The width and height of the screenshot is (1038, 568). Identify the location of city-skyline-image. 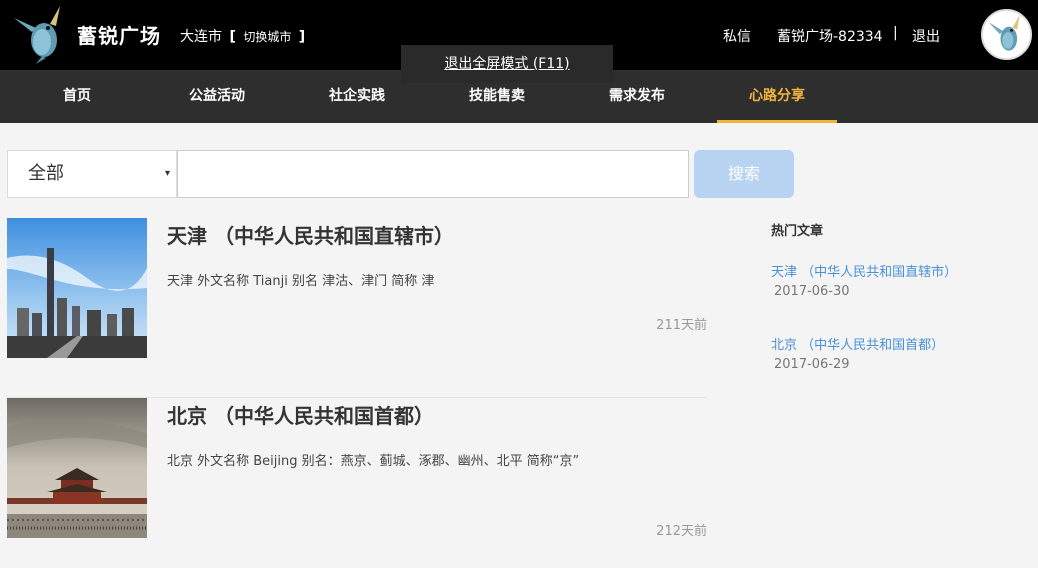
(77, 288).